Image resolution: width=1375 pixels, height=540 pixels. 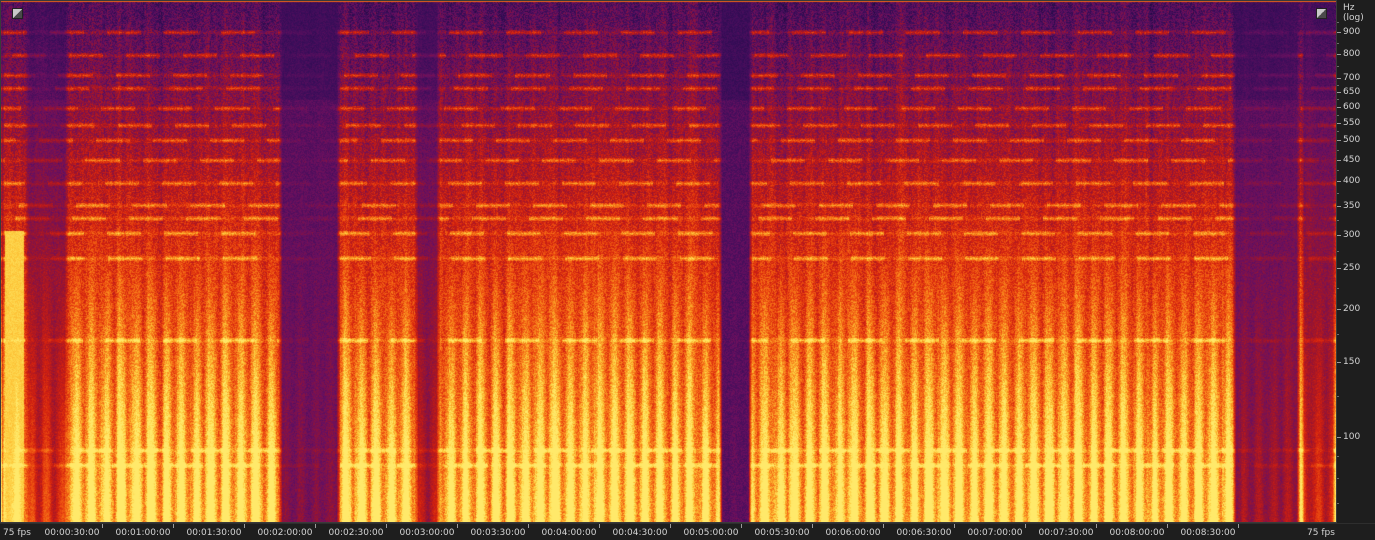 What do you see at coordinates (1352, 123) in the screenshot?
I see `frequency-tick-label: 550` at bounding box center [1352, 123].